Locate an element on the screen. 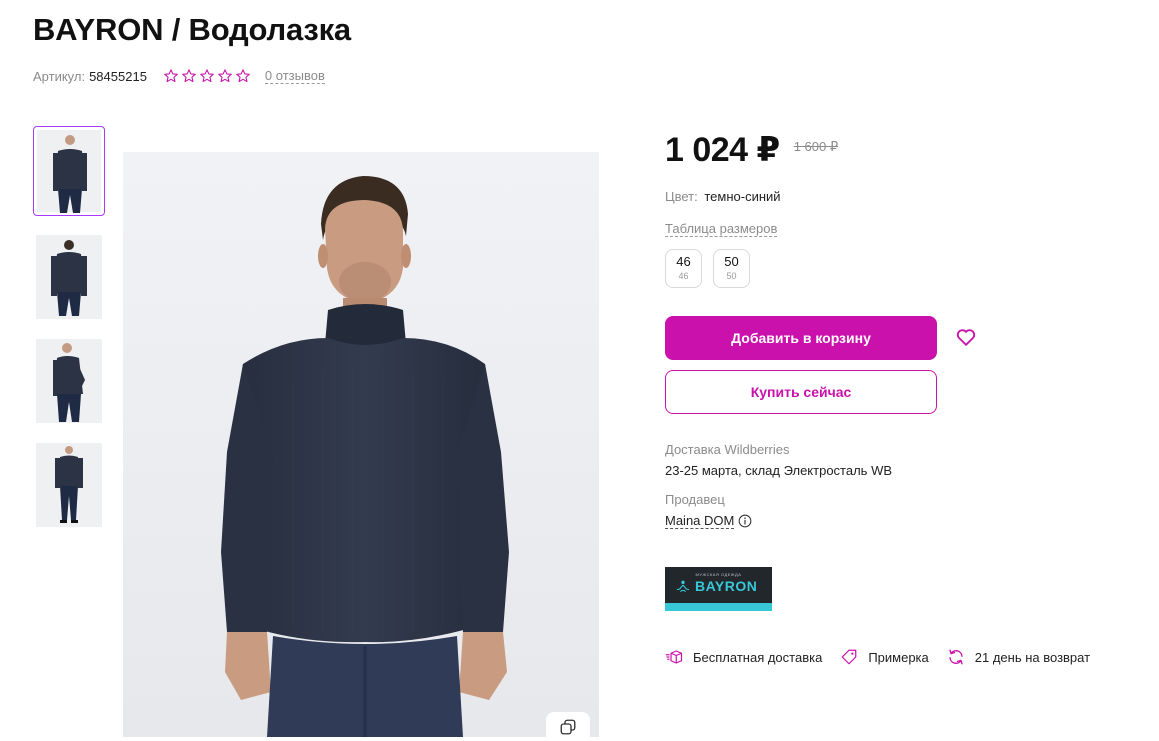 The width and height of the screenshot is (1159, 741). price-block: 1 024 ₽ 1 600 ₽ is located at coordinates (751, 150).